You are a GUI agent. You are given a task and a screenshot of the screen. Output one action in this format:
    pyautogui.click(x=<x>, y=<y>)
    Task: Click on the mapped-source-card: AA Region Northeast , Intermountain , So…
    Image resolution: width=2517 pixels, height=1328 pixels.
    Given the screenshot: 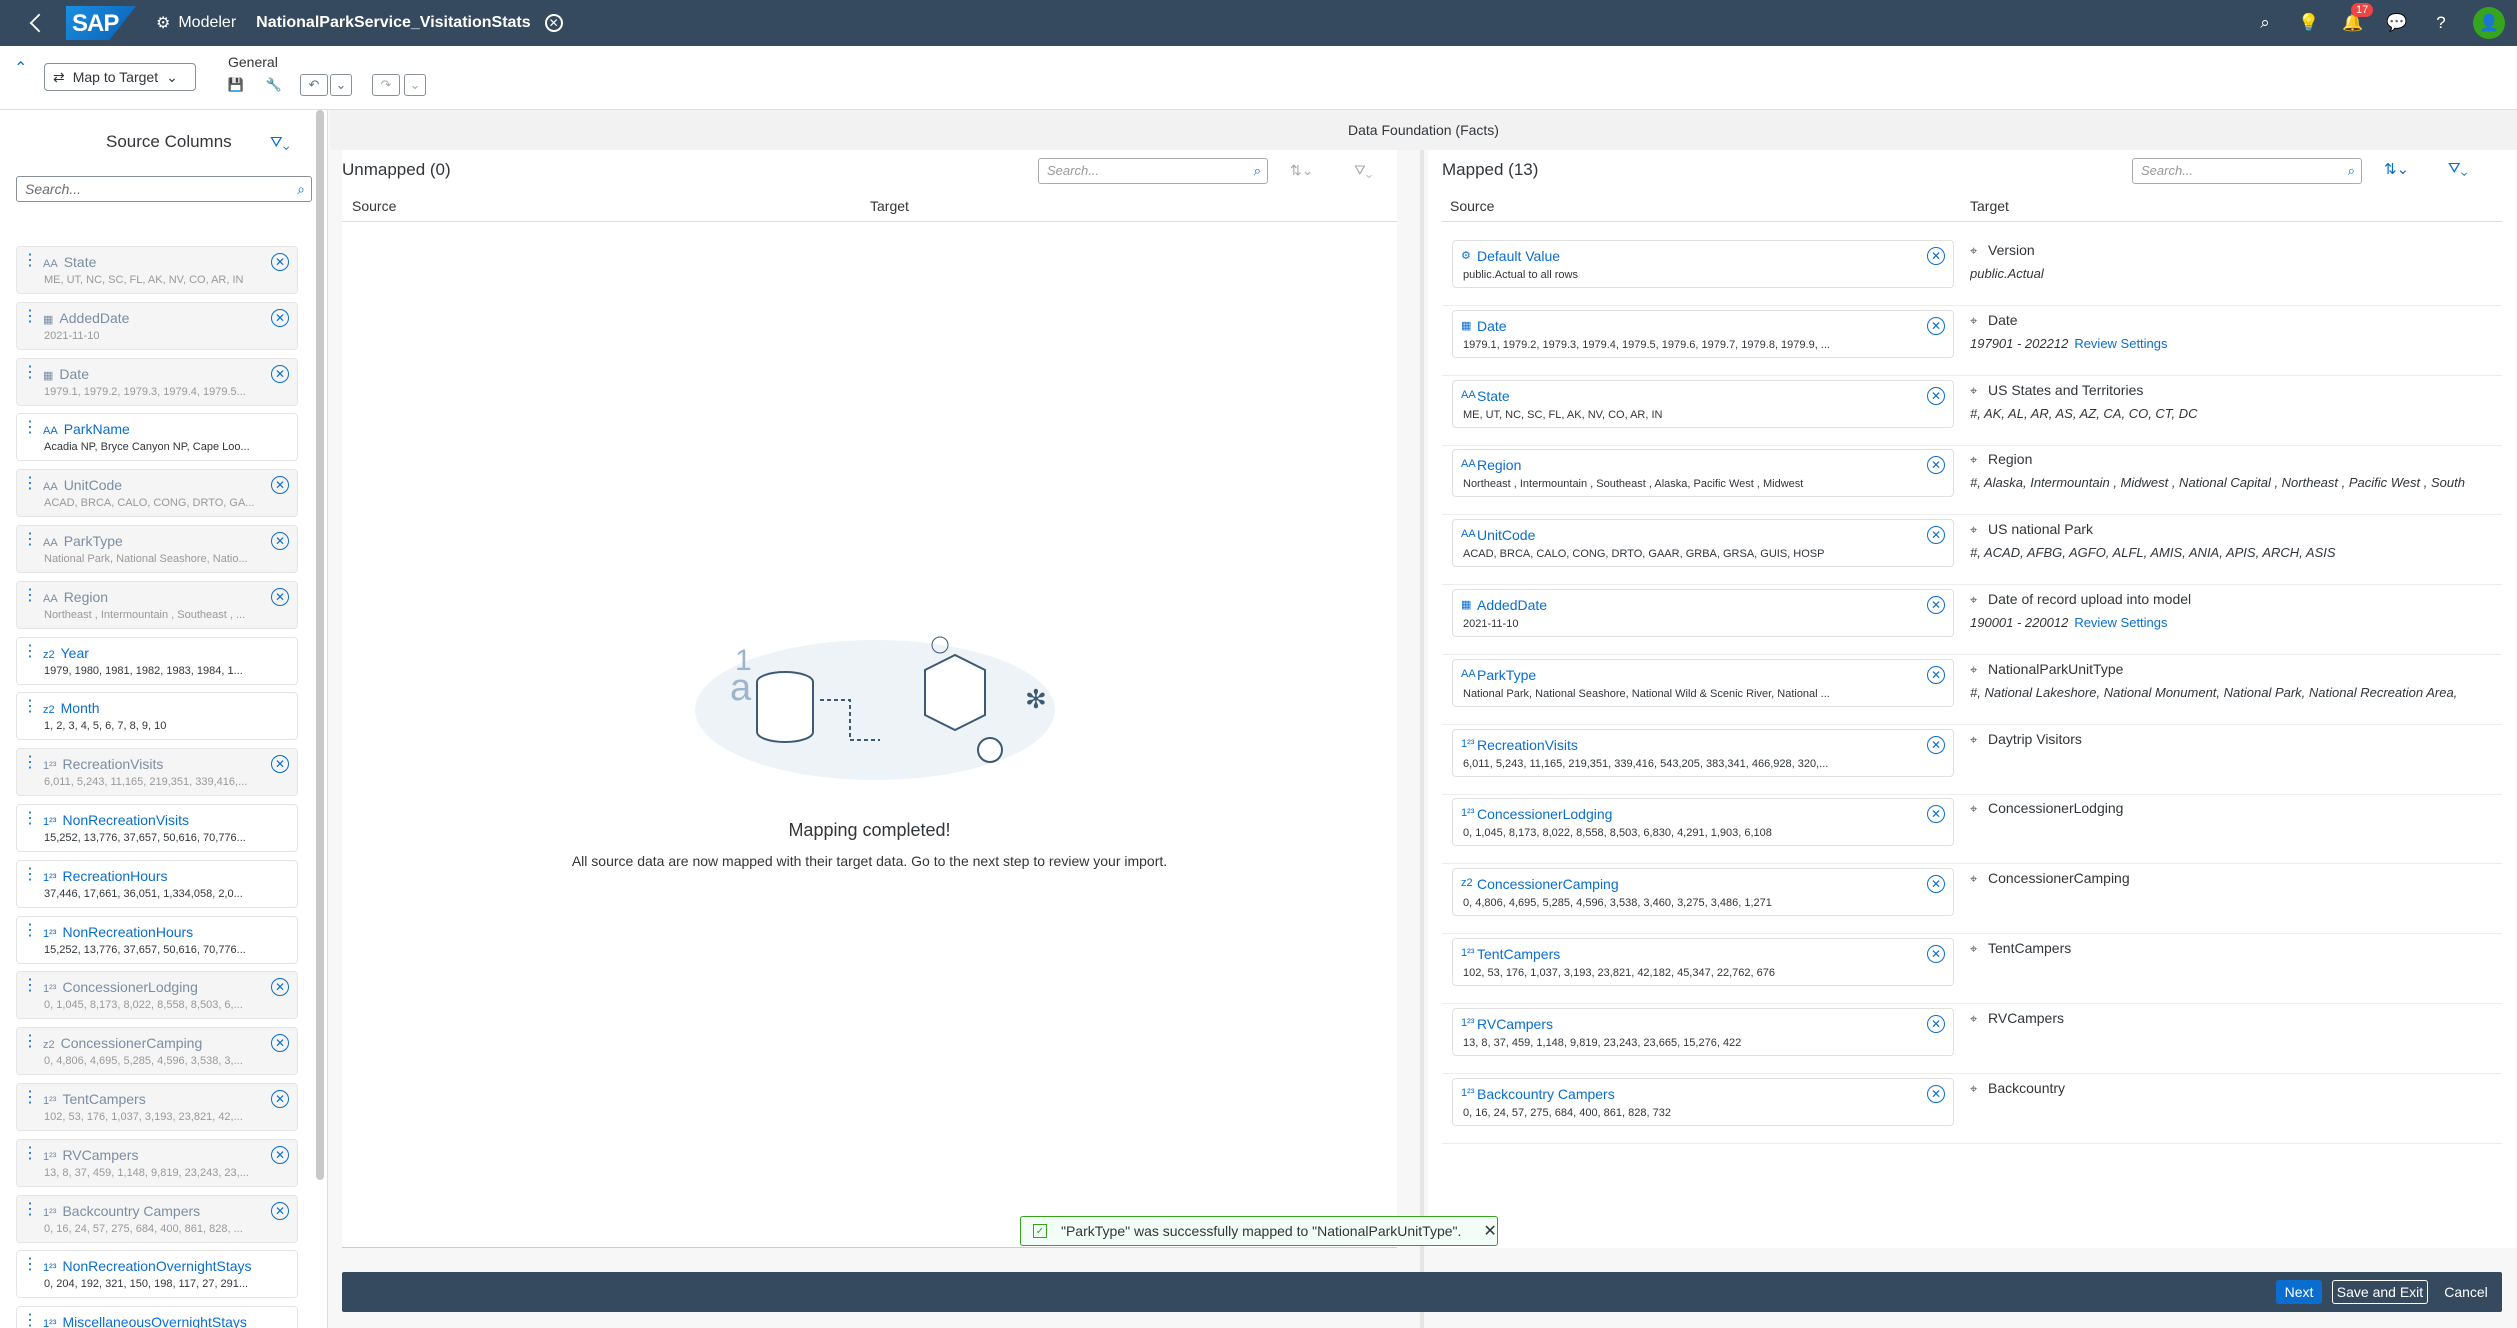 What is the action you would take?
    pyautogui.click(x=1703, y=473)
    